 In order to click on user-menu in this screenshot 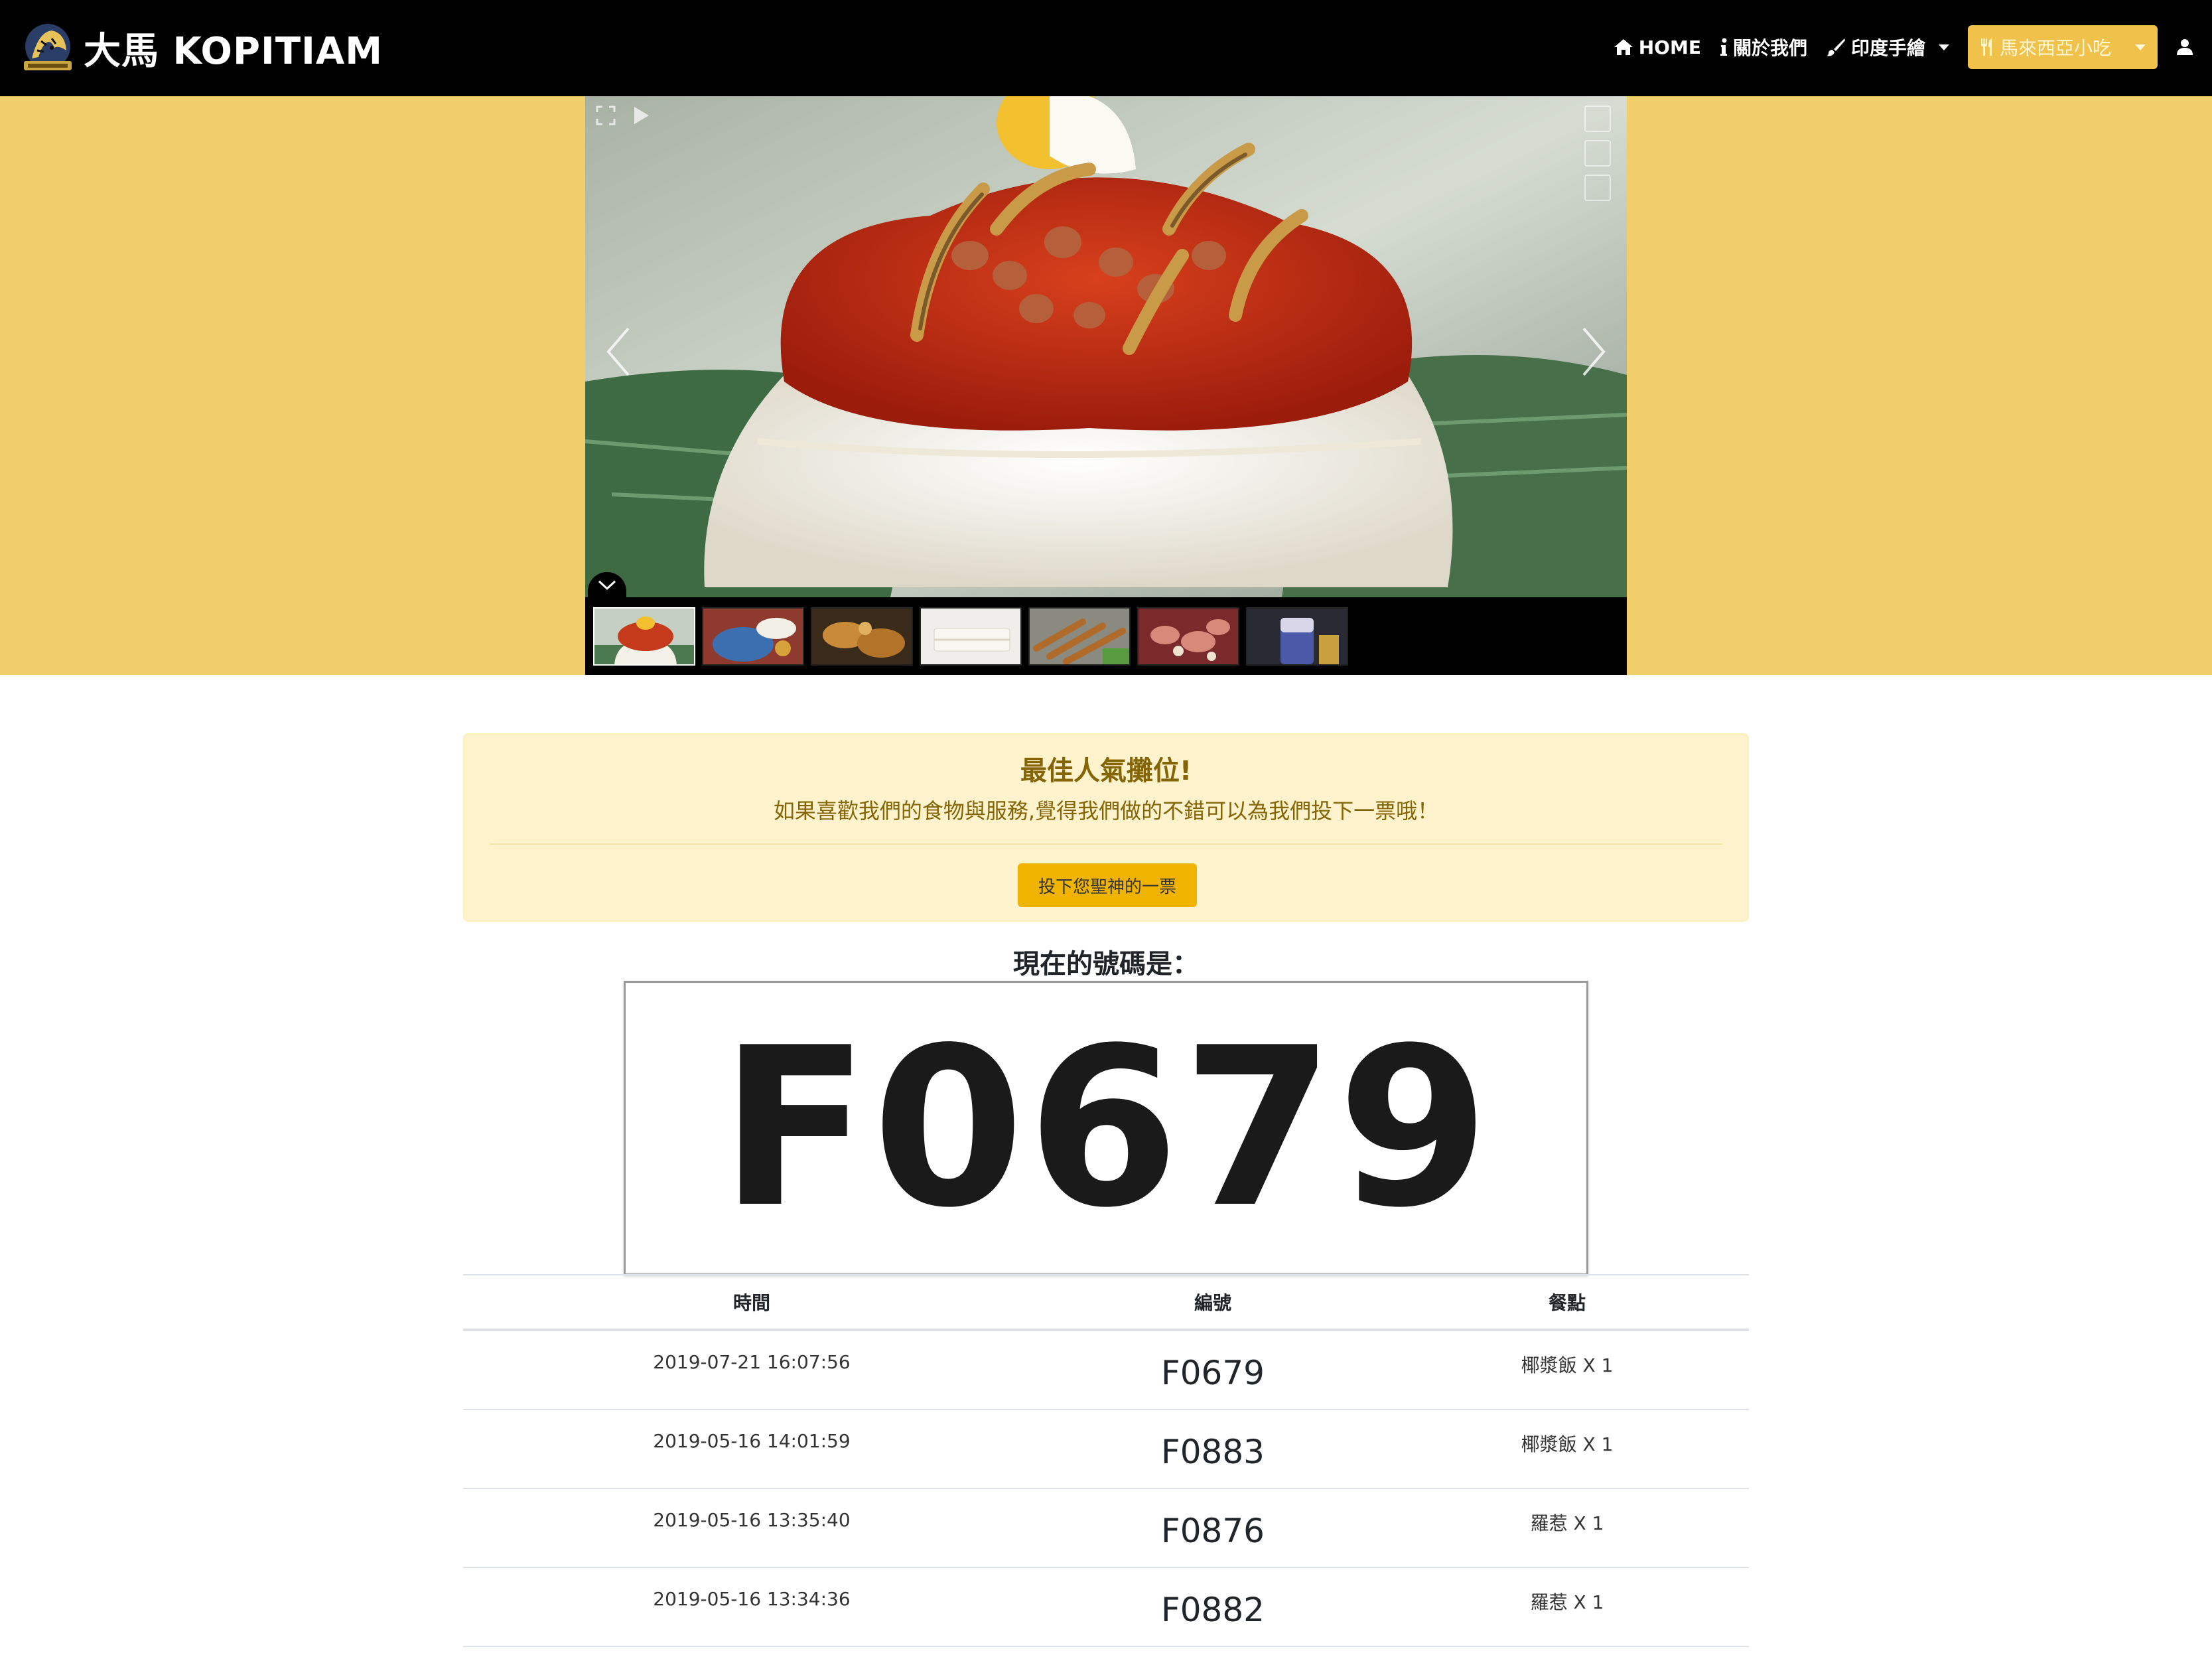, I will do `click(2184, 47)`.